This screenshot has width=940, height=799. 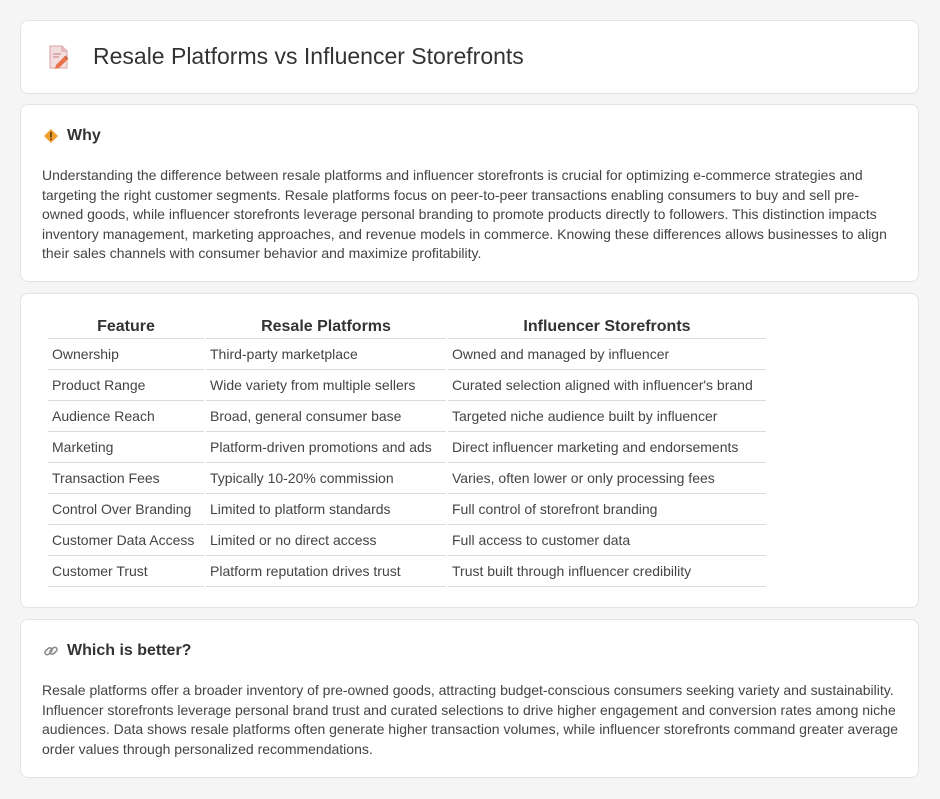 What do you see at coordinates (326, 540) in the screenshot?
I see `table-cell: Limited or no direct access` at bounding box center [326, 540].